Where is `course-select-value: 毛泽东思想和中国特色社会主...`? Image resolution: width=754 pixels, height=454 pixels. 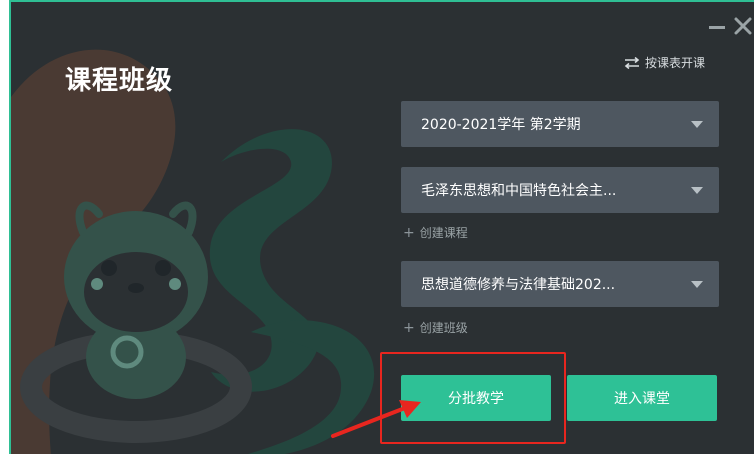 course-select-value: 毛泽东思想和中国特色社会主... is located at coordinates (519, 191).